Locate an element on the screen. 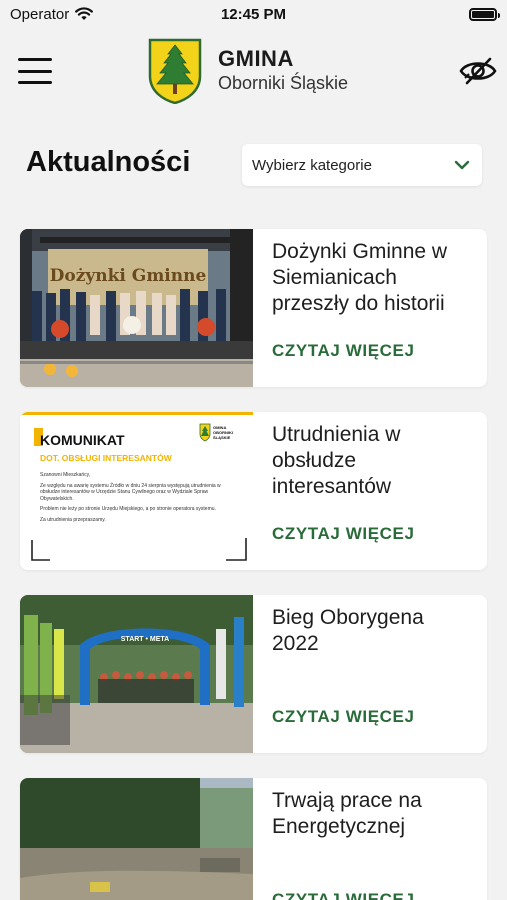 Image resolution: width=507 pixels, height=900 pixels. news-thumbnail is located at coordinates (136, 839).